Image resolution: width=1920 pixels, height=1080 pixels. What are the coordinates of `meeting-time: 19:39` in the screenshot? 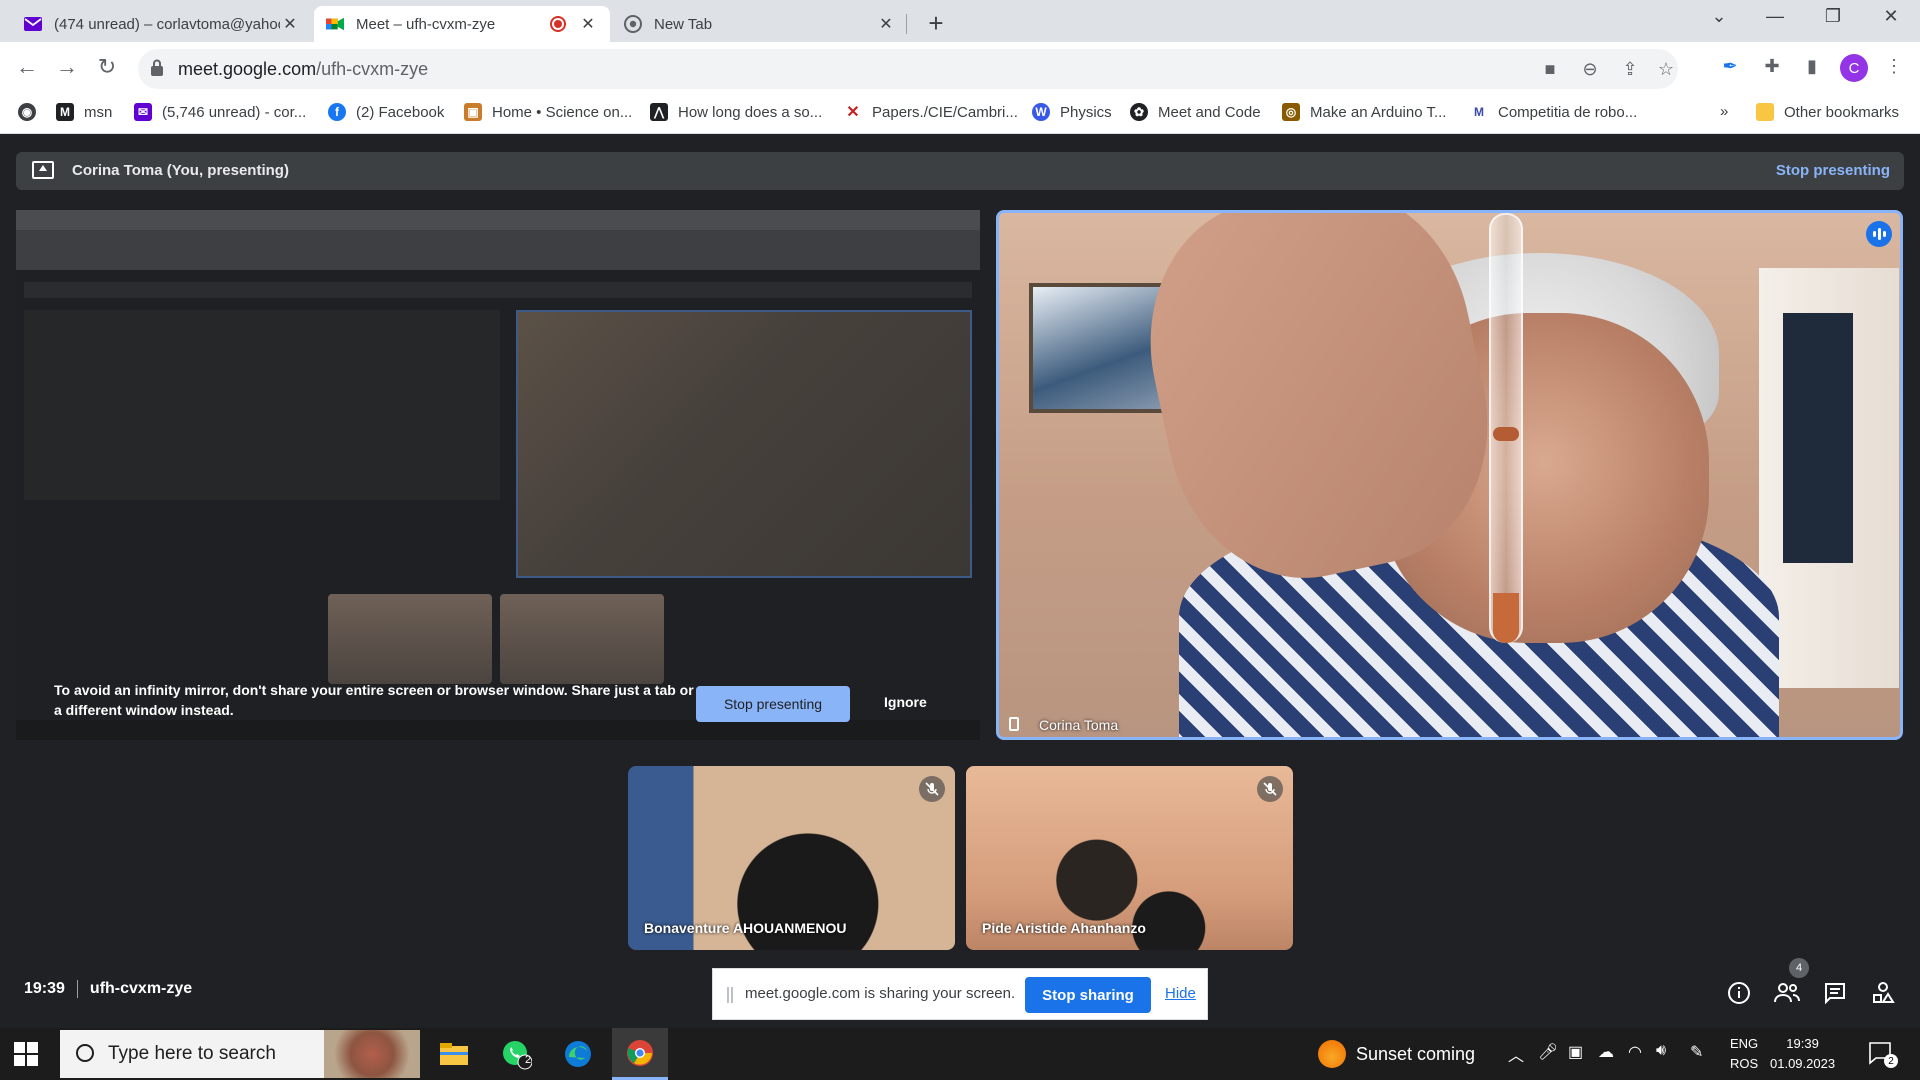 It's located at (44, 988).